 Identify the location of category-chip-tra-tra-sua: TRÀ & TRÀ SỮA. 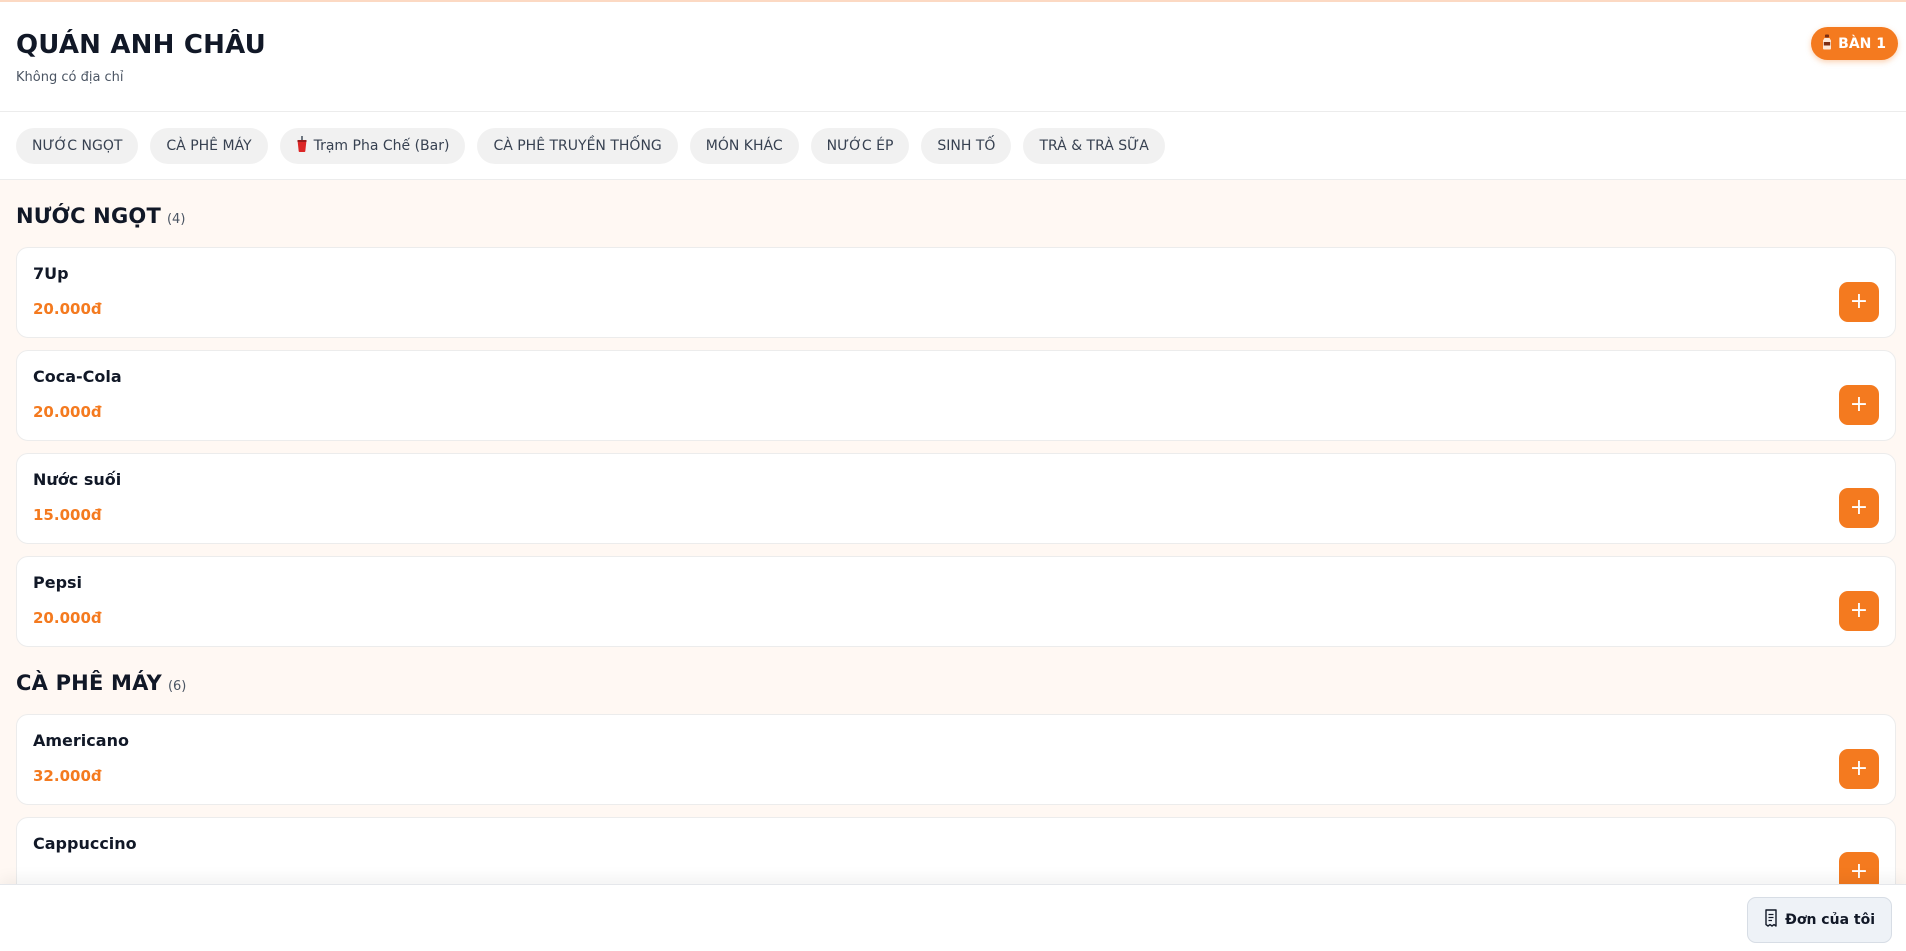
(1094, 145).